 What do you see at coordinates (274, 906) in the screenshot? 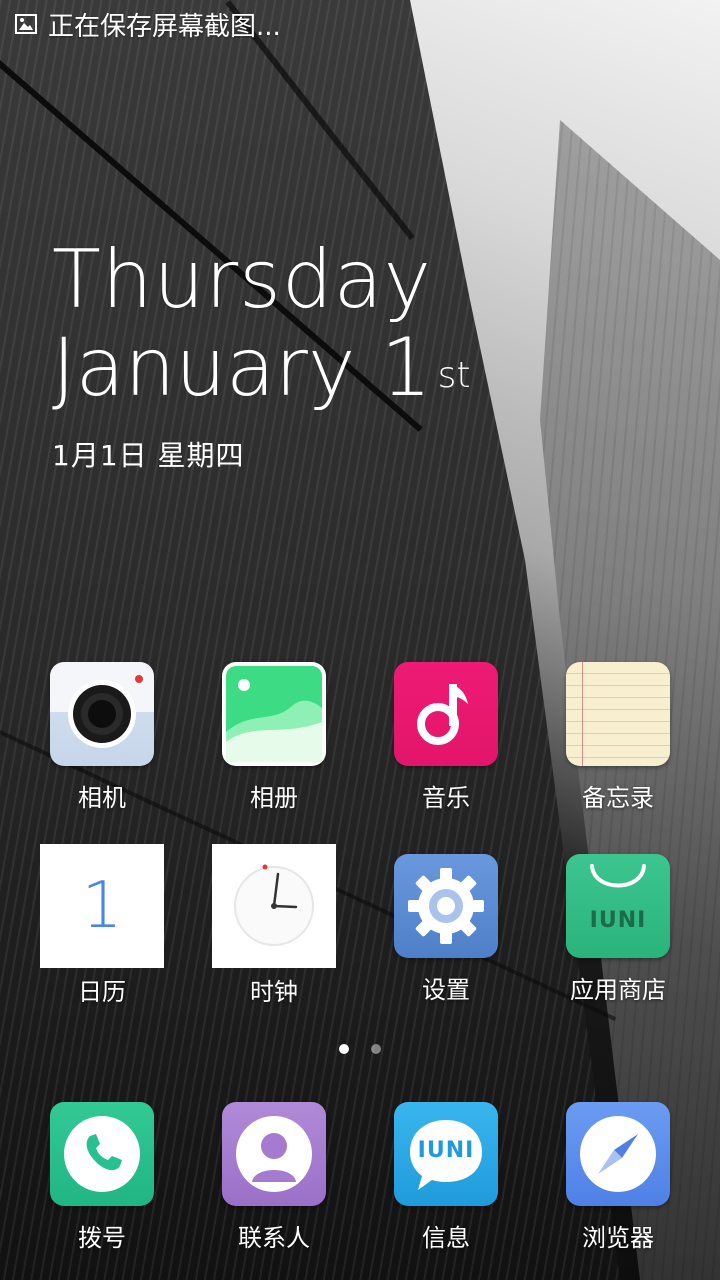
I see `clock-icon` at bounding box center [274, 906].